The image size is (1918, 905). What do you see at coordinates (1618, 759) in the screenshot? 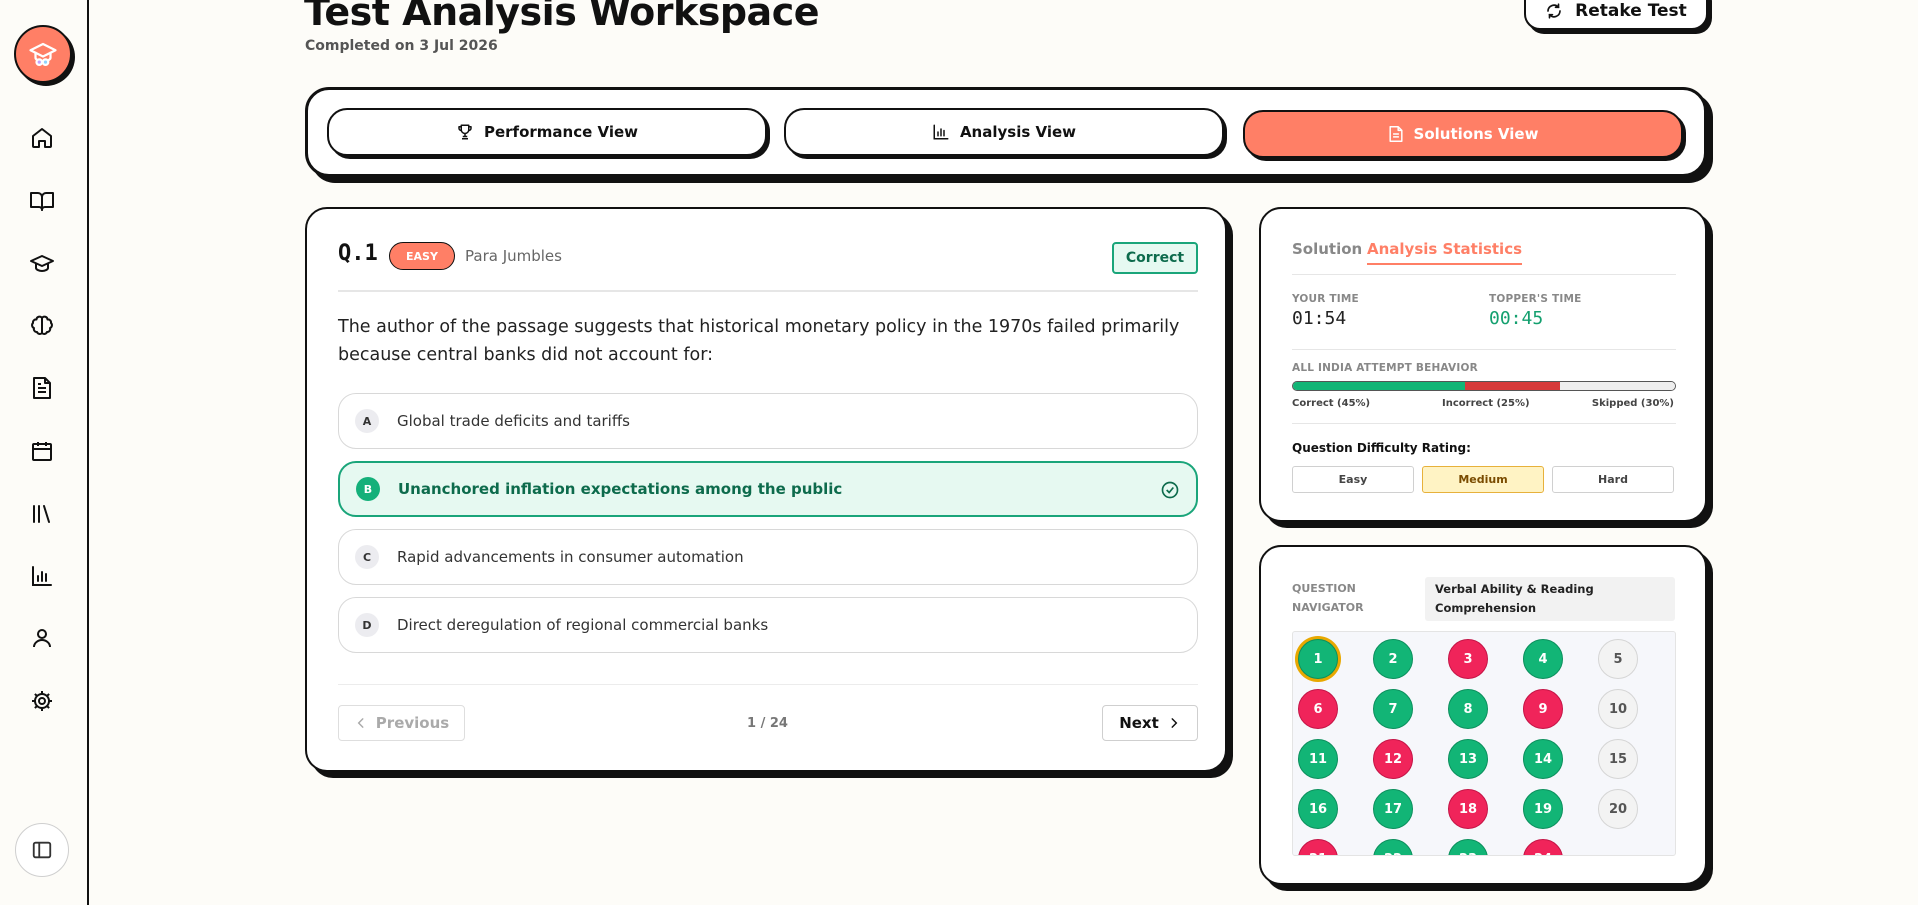
I see `navigator-question-15: 15` at bounding box center [1618, 759].